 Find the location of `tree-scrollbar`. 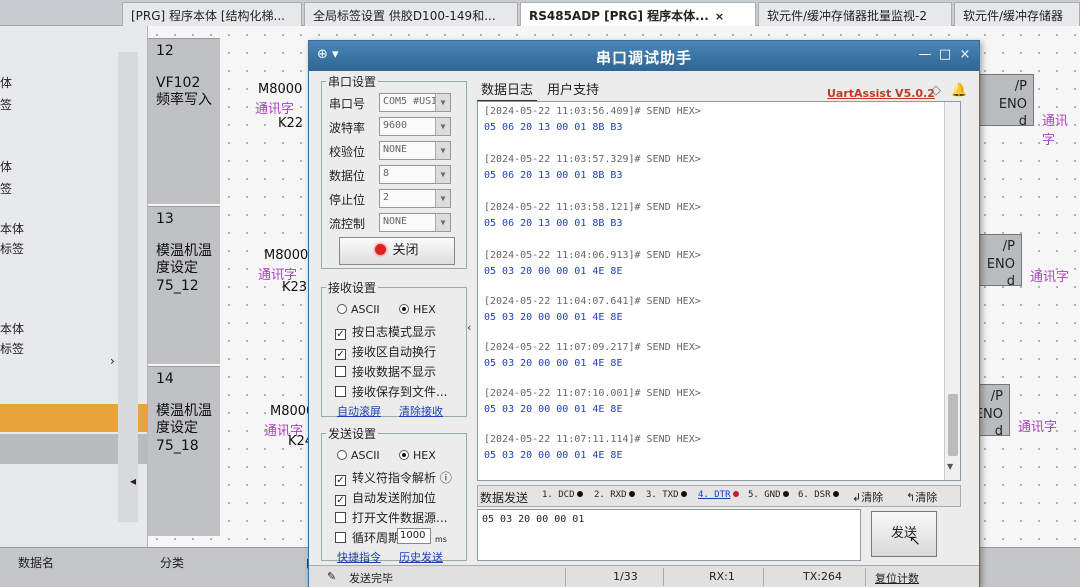

tree-scrollbar is located at coordinates (128, 287).